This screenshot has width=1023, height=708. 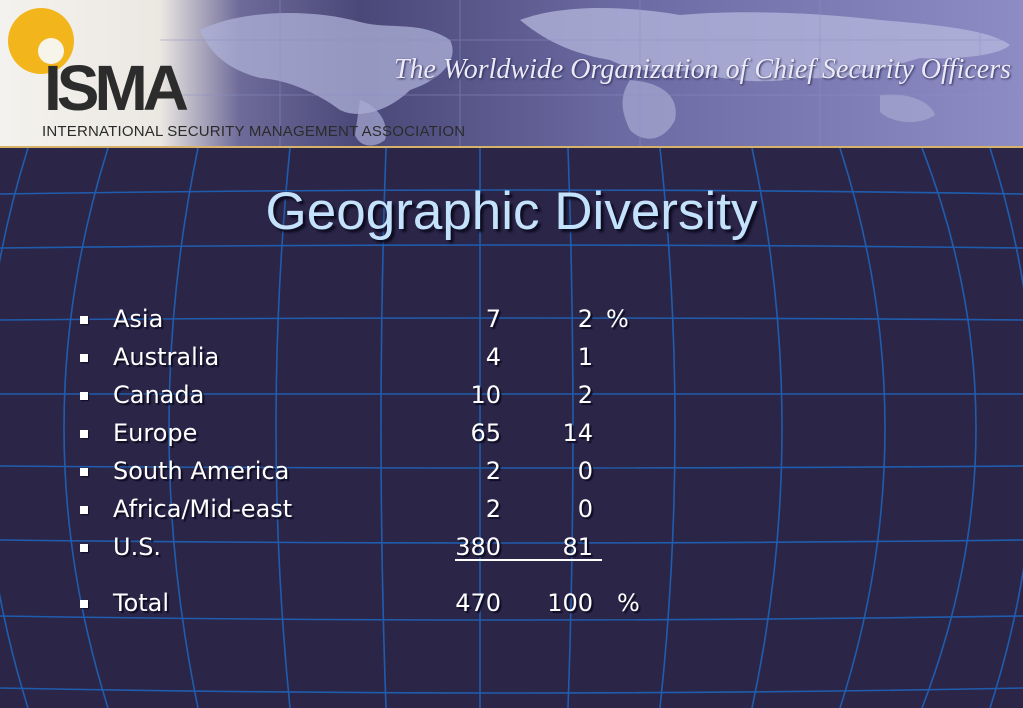 I want to click on total-count: 470, so click(x=478, y=603).